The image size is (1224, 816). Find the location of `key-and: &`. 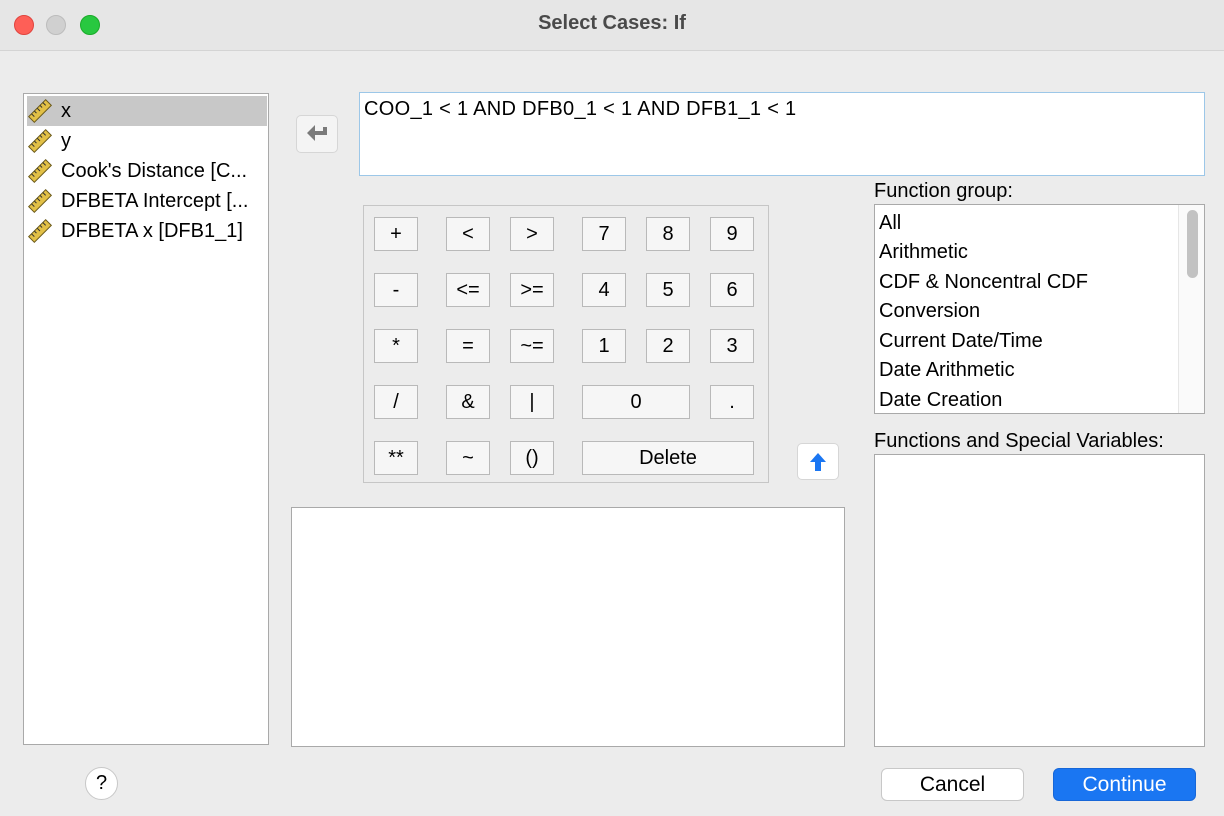

key-and: & is located at coordinates (468, 402).